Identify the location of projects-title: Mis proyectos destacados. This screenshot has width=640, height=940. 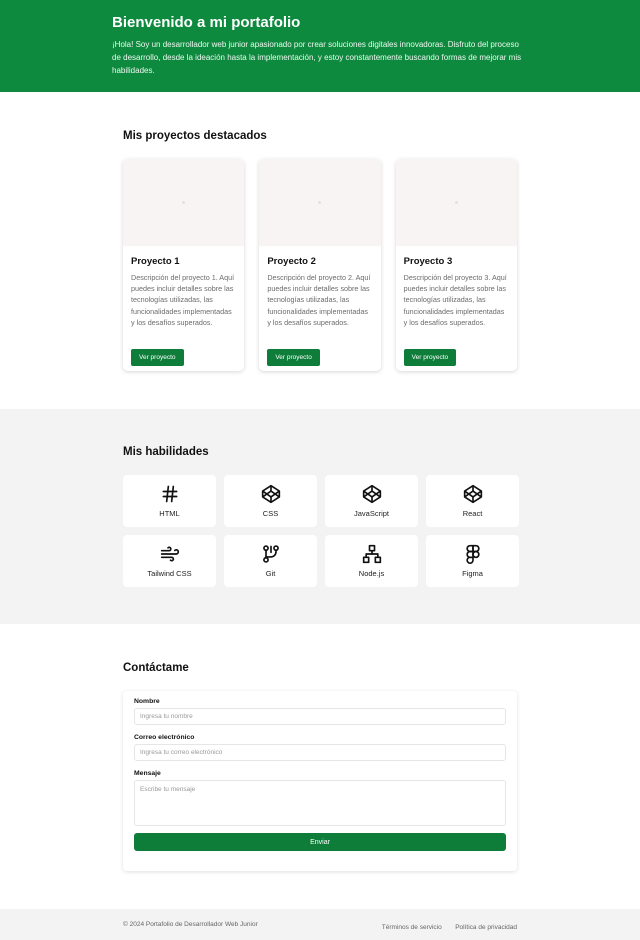
(195, 136).